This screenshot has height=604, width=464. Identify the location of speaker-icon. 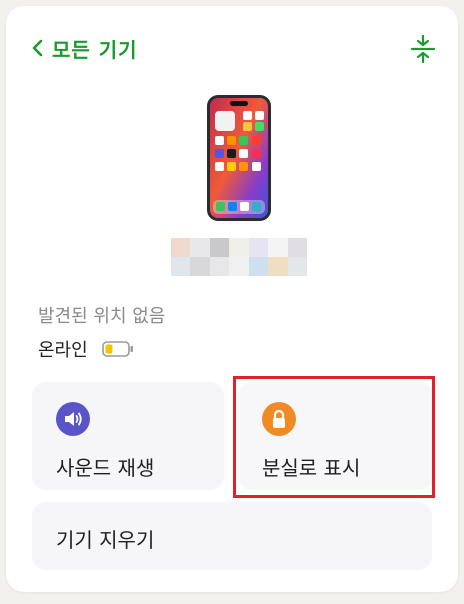
(73, 419).